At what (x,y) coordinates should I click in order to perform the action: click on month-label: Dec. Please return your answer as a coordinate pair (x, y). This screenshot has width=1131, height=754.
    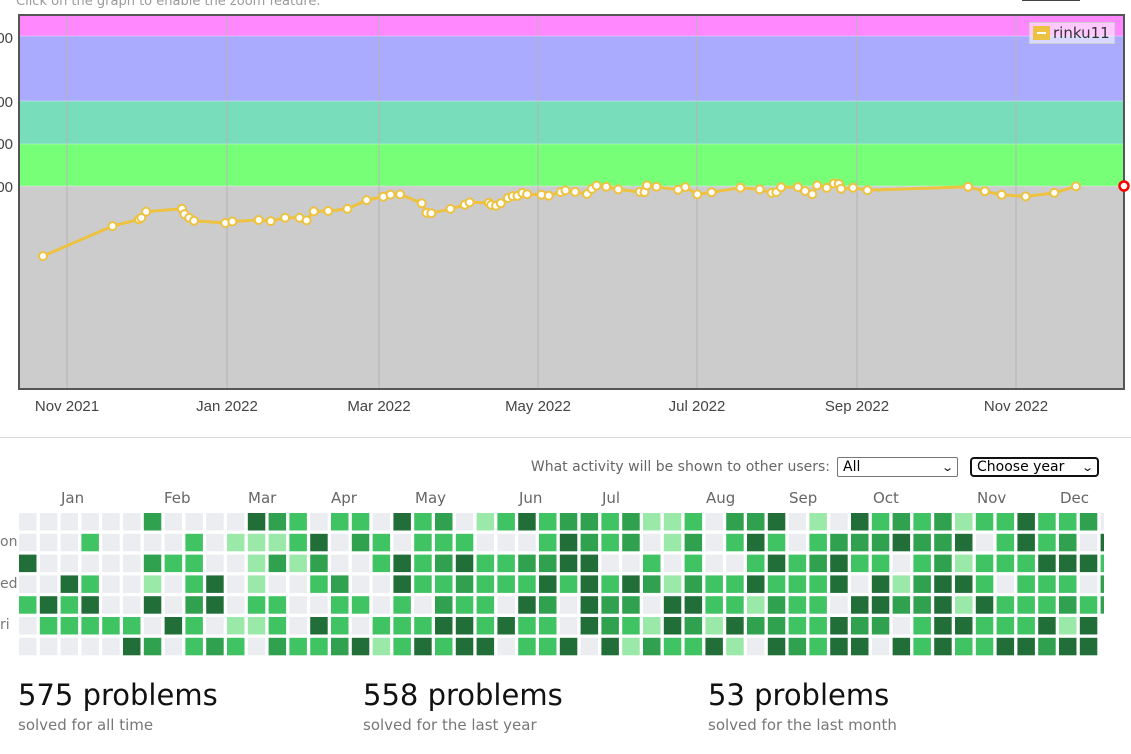
    Looking at the image, I should click on (1075, 498).